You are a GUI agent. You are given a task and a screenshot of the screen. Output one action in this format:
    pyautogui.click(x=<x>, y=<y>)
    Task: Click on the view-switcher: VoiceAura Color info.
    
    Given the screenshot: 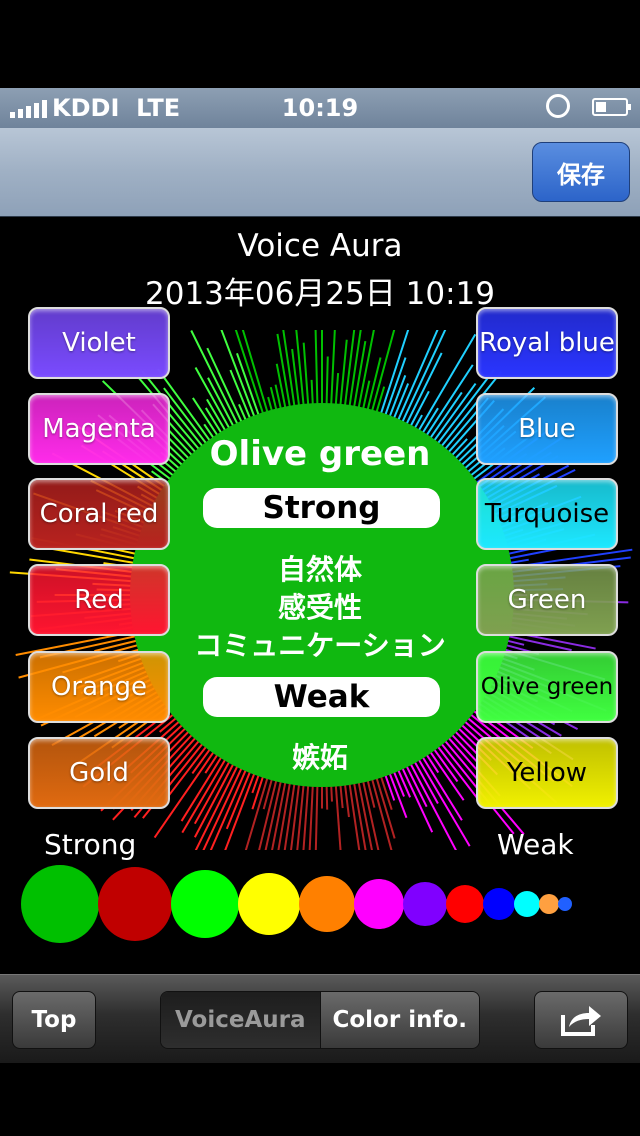 What is the action you would take?
    pyautogui.click(x=320, y=1020)
    